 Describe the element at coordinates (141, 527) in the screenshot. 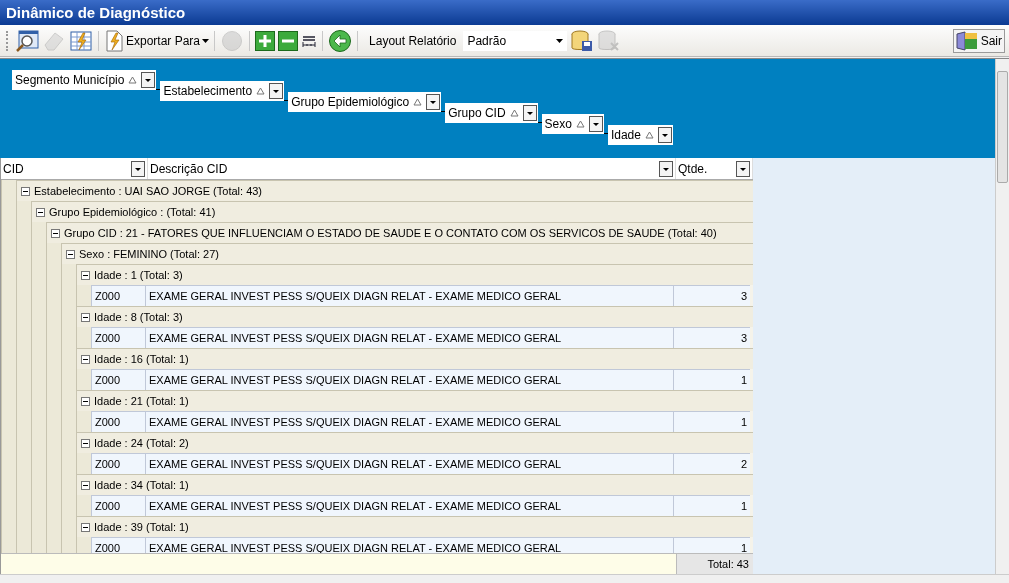

I see `group-label: Idade : 39 (Total: 1)` at that location.